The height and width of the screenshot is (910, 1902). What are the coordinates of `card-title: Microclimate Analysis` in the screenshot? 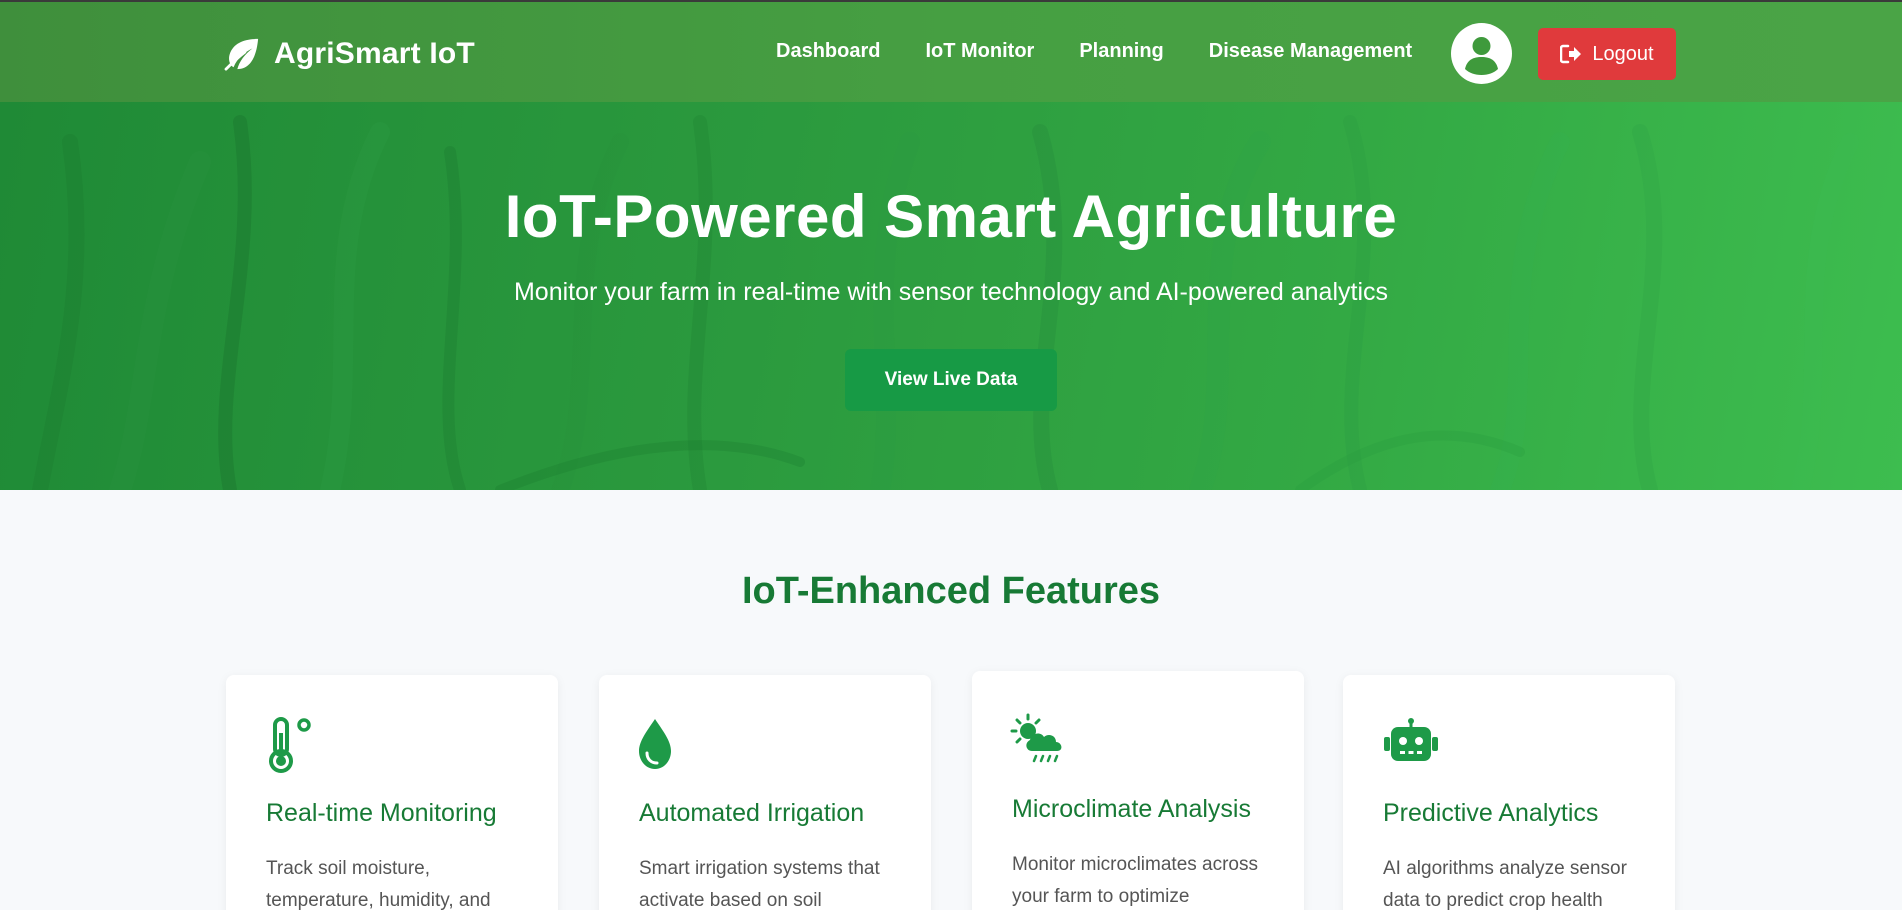 It's located at (1131, 809).